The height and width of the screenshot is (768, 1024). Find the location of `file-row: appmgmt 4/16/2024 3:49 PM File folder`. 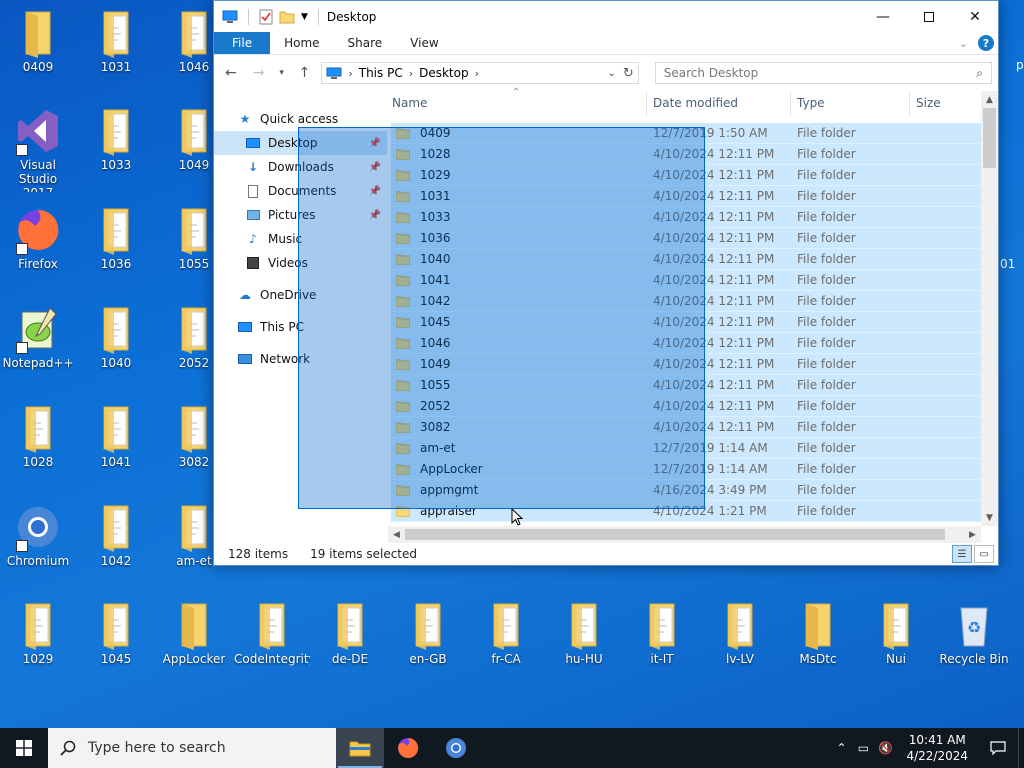

file-row: appmgmt 4/16/2024 3:49 PM File folder is located at coordinates (686, 490).